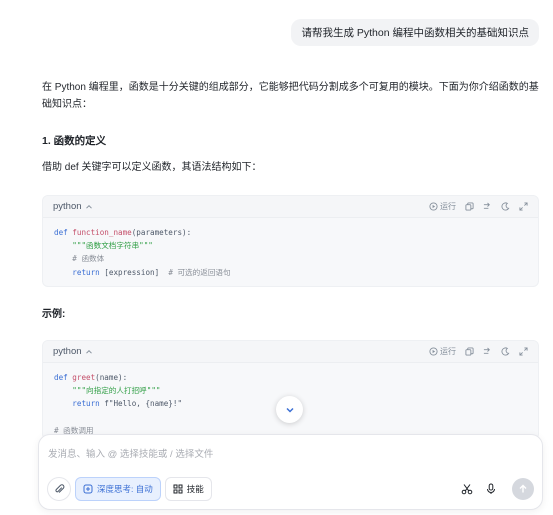  Describe the element at coordinates (84, 377) in the screenshot. I see `code-token: greet` at that location.